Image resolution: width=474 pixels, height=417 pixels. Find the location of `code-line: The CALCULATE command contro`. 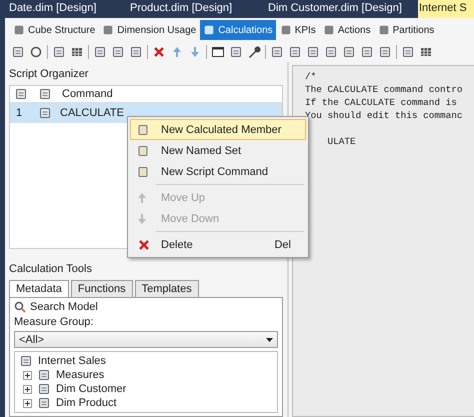

code-line: The CALCULATE command contro is located at coordinates (384, 89).